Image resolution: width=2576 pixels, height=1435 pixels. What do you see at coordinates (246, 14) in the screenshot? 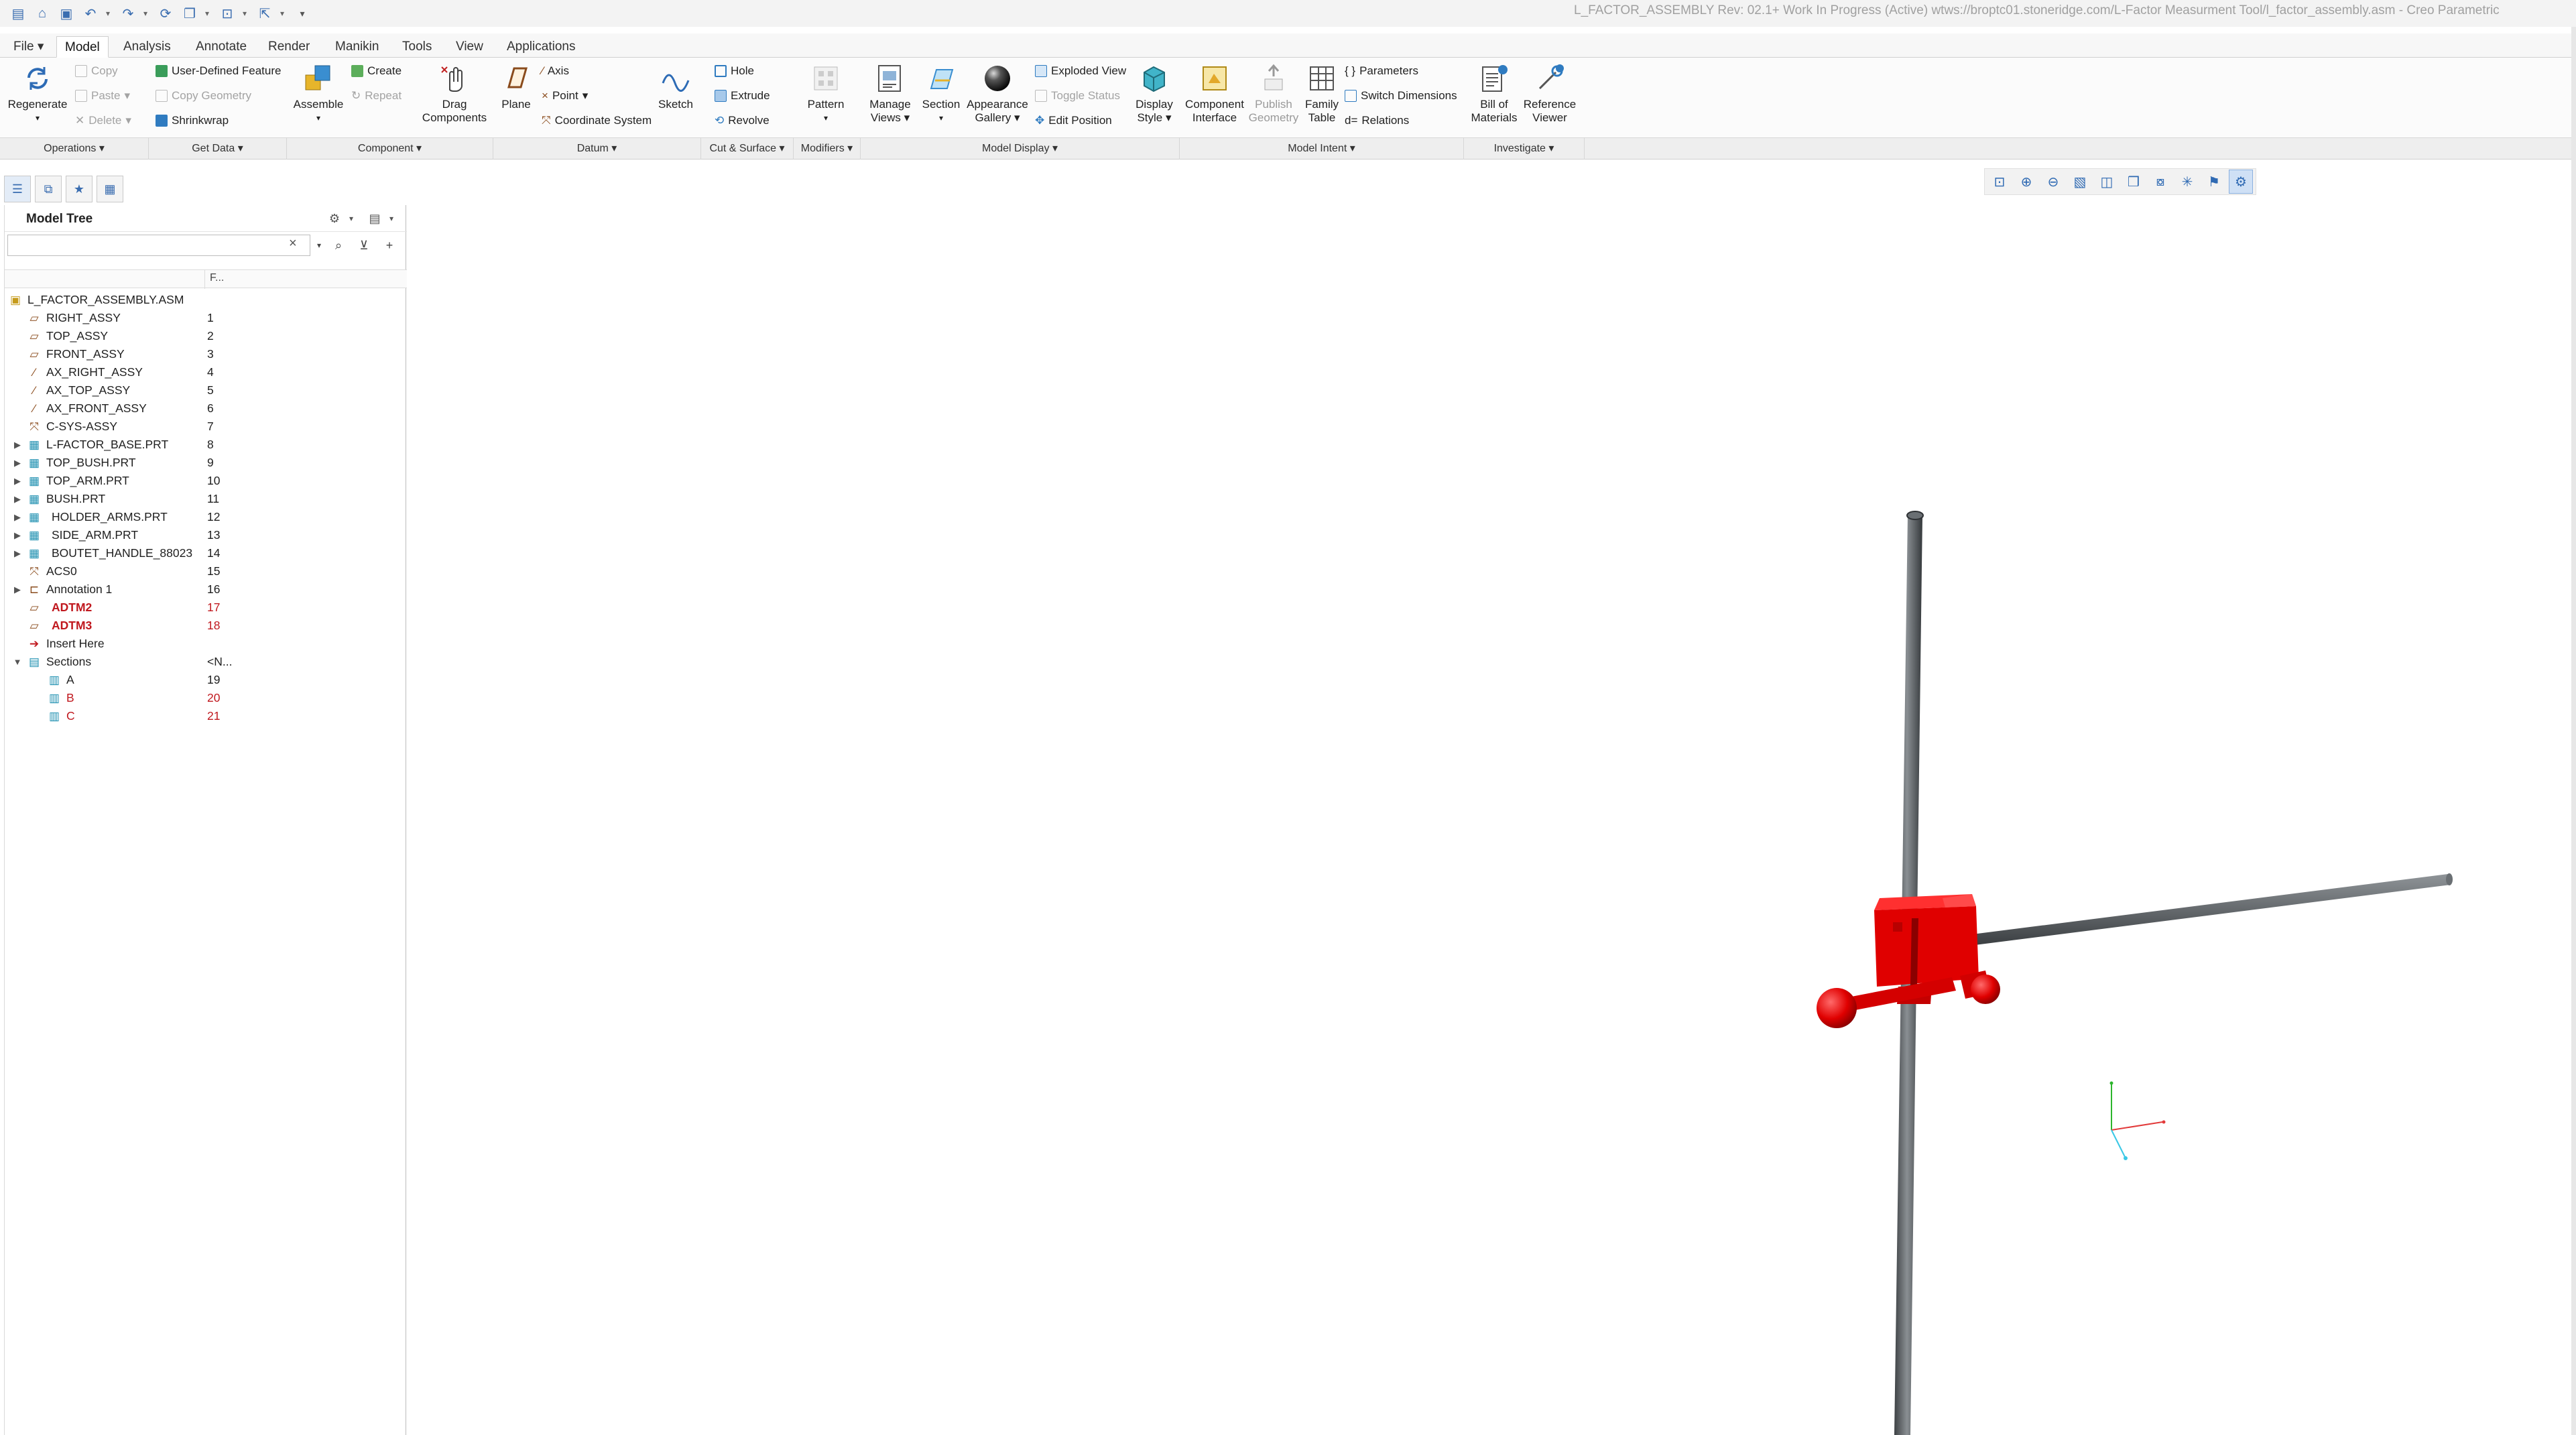
I see `close-dropdown-icon: ▾` at bounding box center [246, 14].